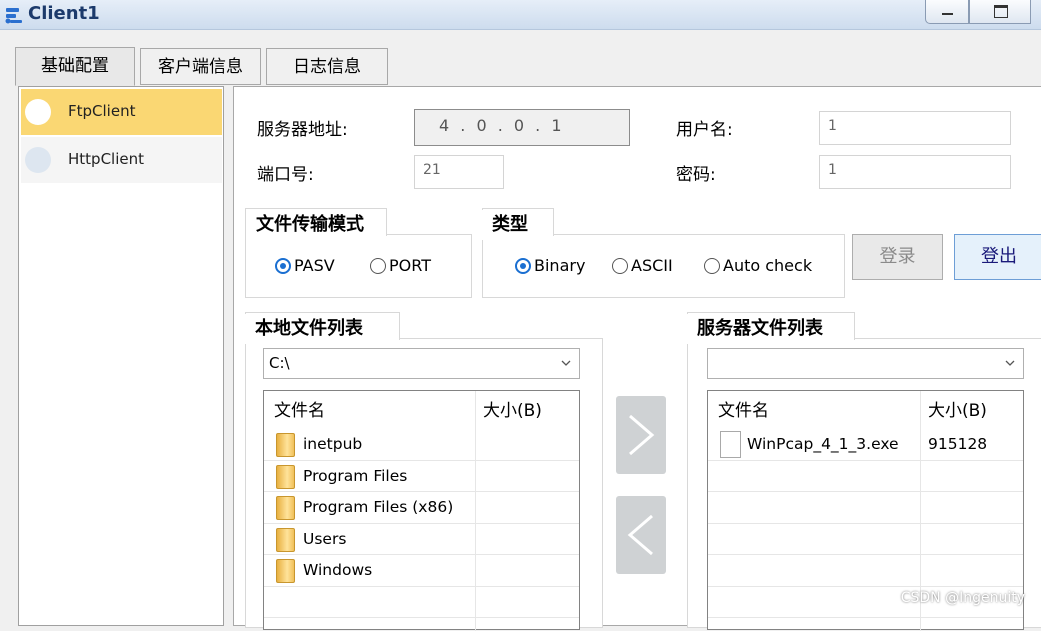  I want to click on tab-client-info: 客户端信息, so click(200, 66).